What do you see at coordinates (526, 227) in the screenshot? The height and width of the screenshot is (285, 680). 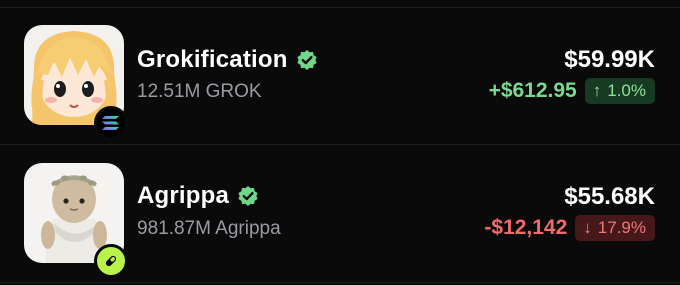 I see `change-amount: -$12,142` at bounding box center [526, 227].